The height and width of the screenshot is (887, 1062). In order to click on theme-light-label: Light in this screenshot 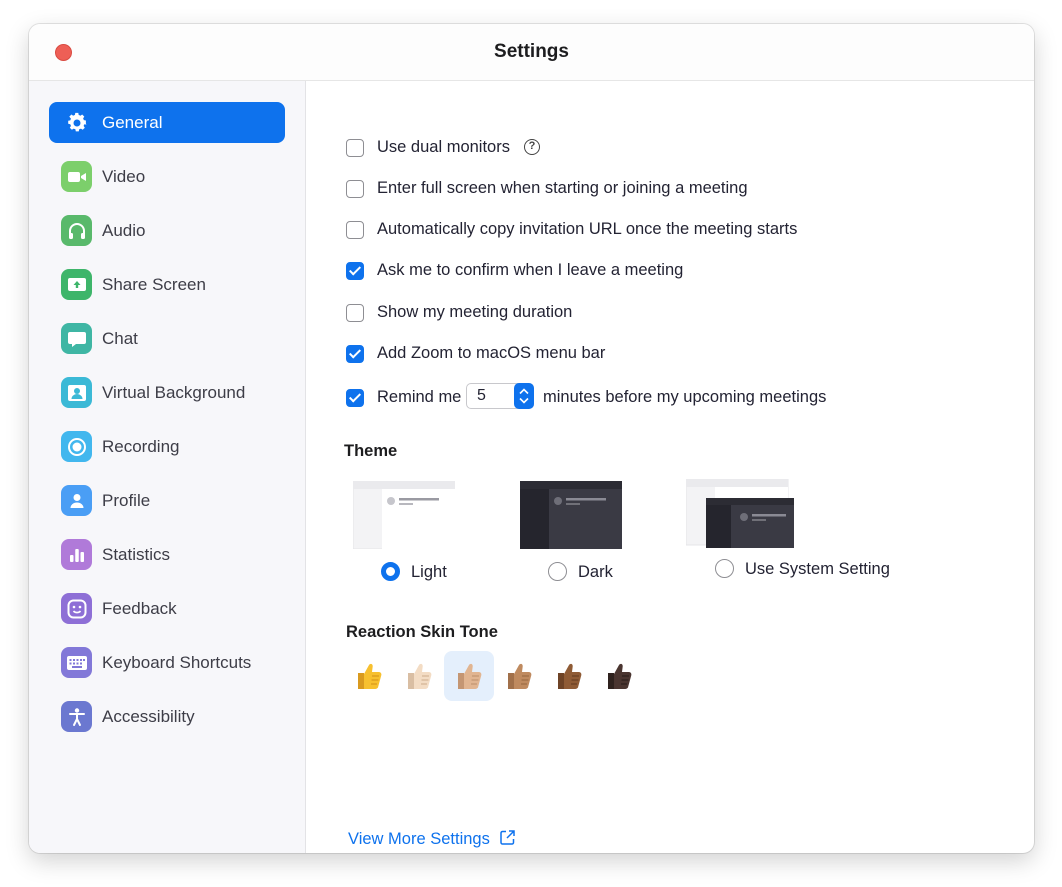, I will do `click(429, 572)`.